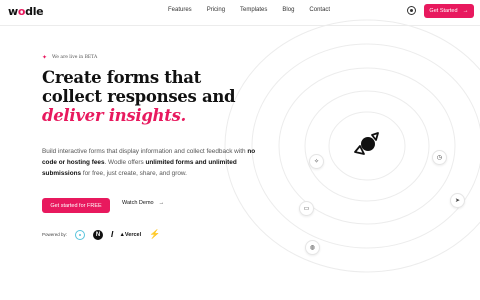 The image size is (480, 300). Describe the element at coordinates (26, 11) in the screenshot. I see `logo: wodle` at that location.